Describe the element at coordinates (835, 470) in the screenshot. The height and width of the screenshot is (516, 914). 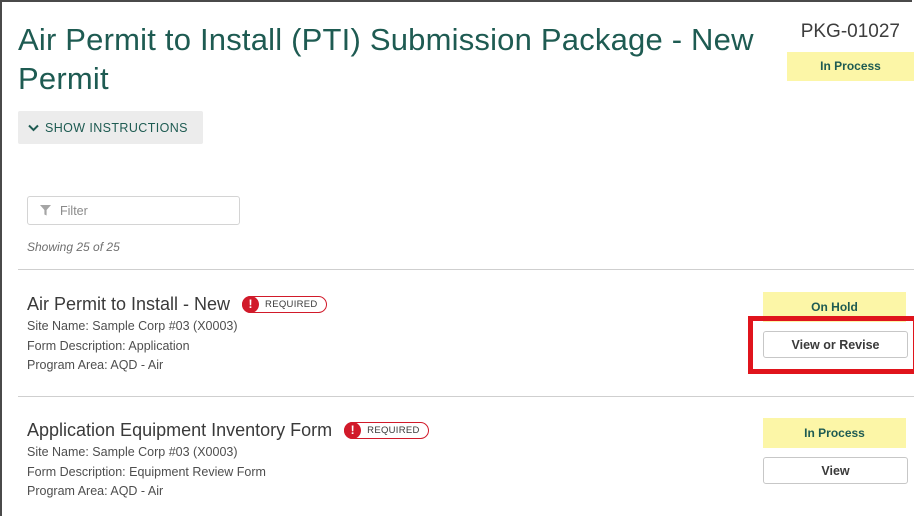
I see `view-button: View` at that location.